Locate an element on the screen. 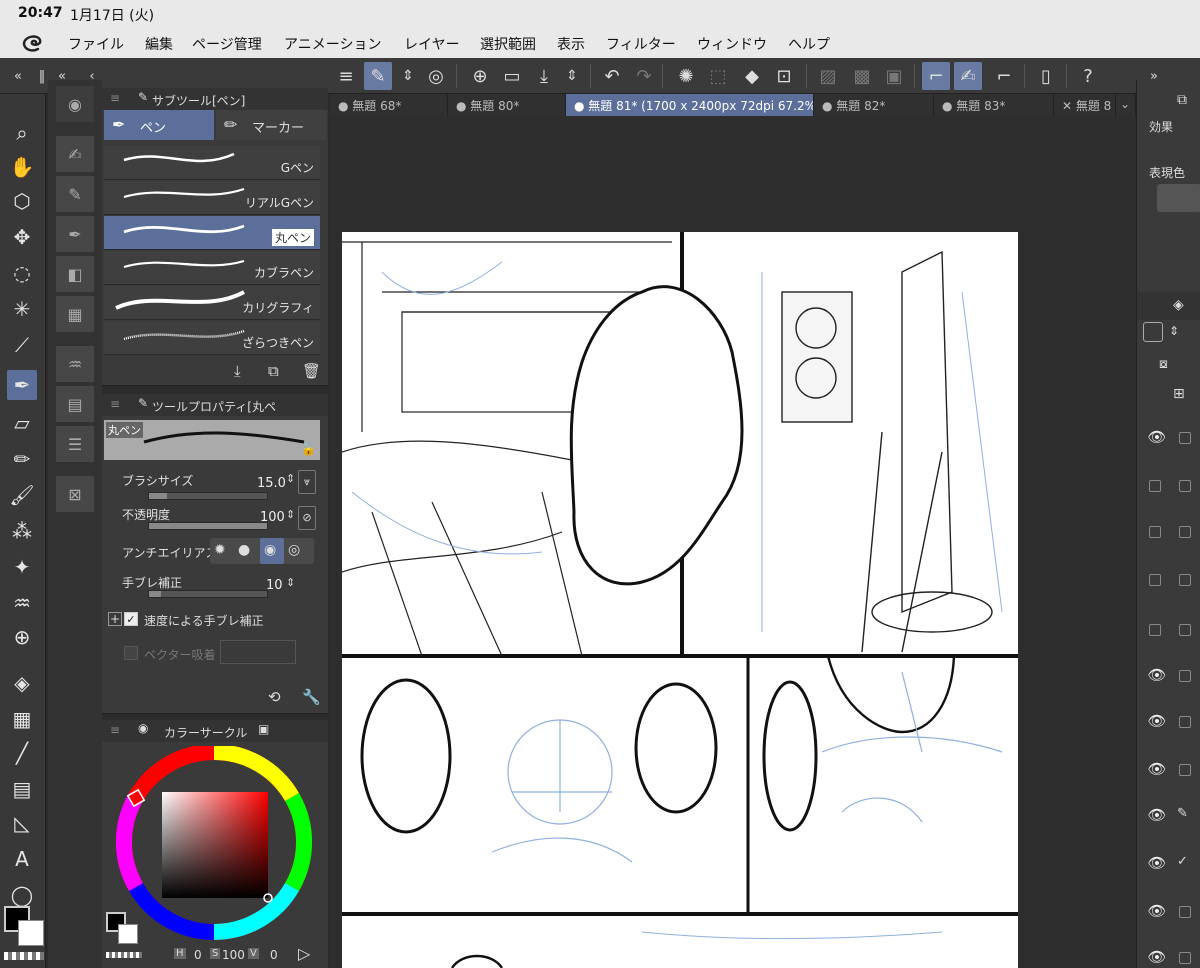 This screenshot has height=968, width=1200. menu-page: ページ管理 is located at coordinates (227, 44).